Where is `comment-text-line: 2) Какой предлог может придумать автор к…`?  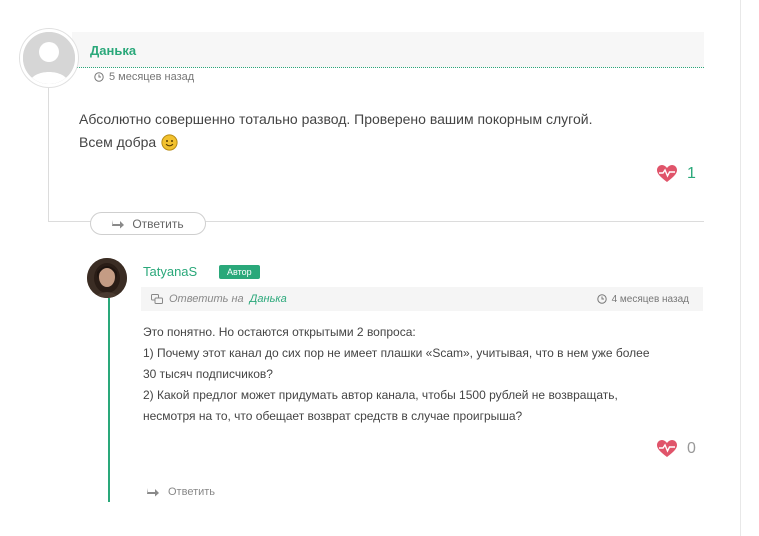
comment-text-line: 2) Какой предлог может придумать автор к… is located at coordinates (380, 395).